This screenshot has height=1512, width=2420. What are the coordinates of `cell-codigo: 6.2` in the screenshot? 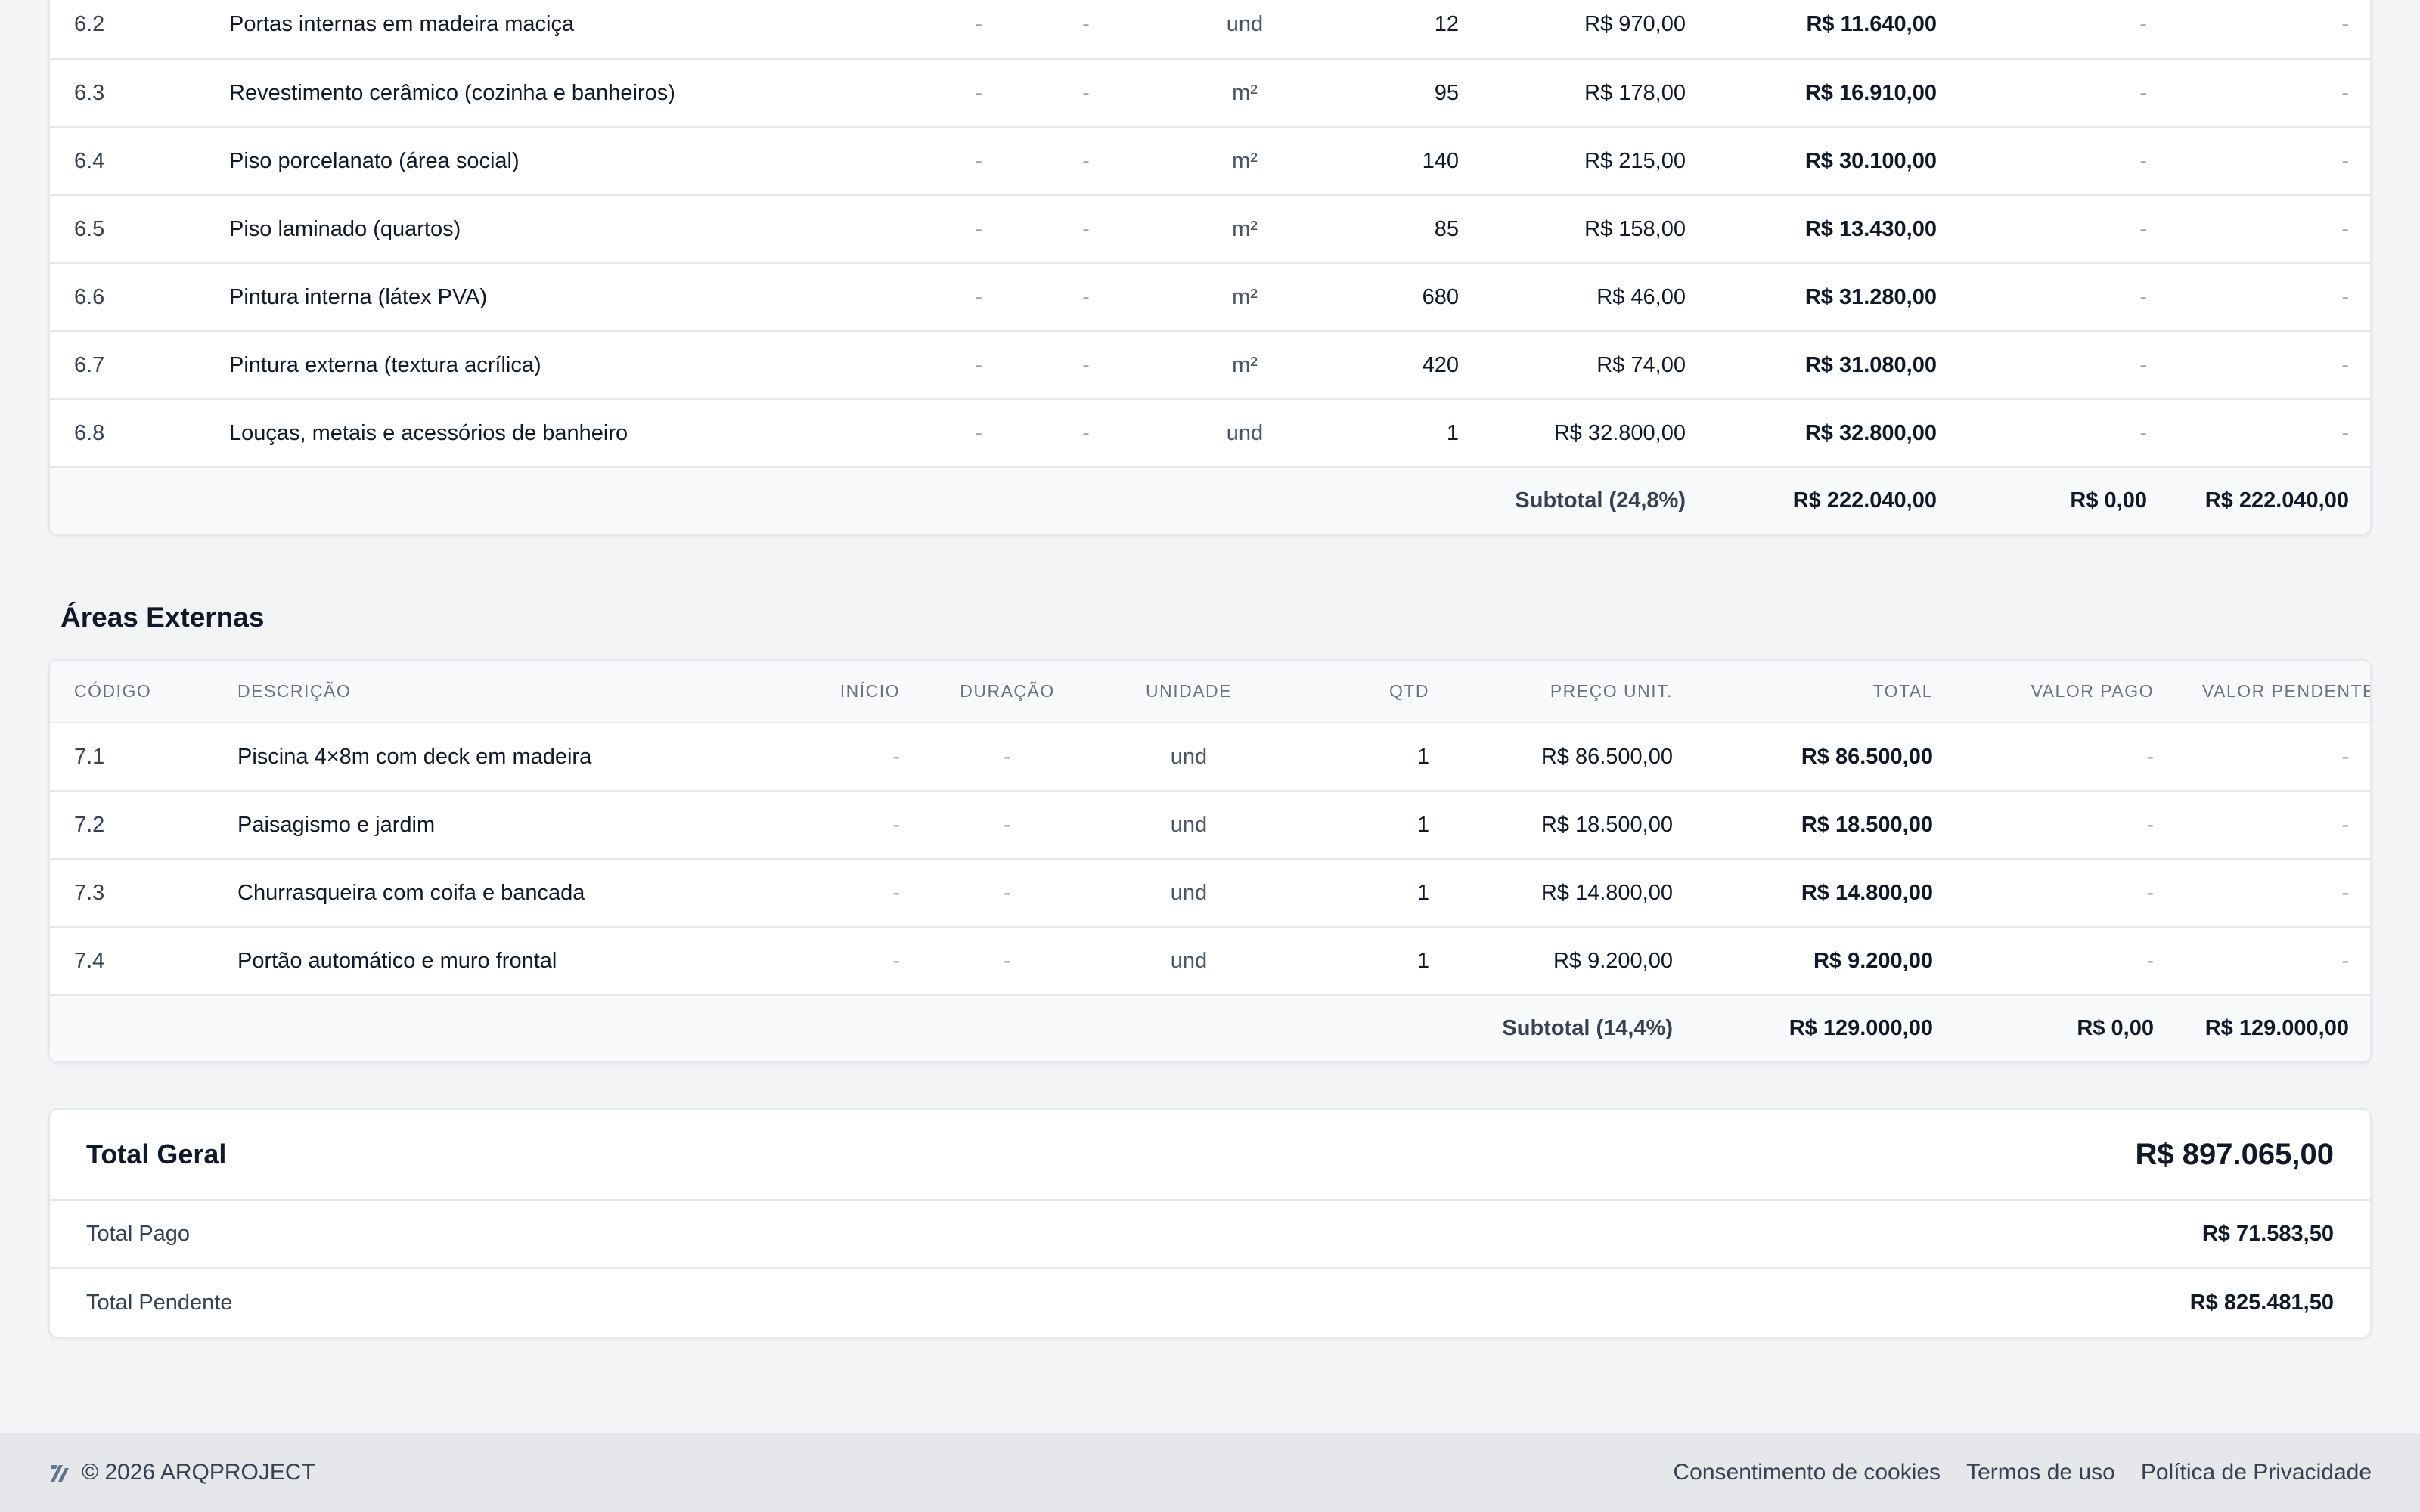 It's located at (89, 24).